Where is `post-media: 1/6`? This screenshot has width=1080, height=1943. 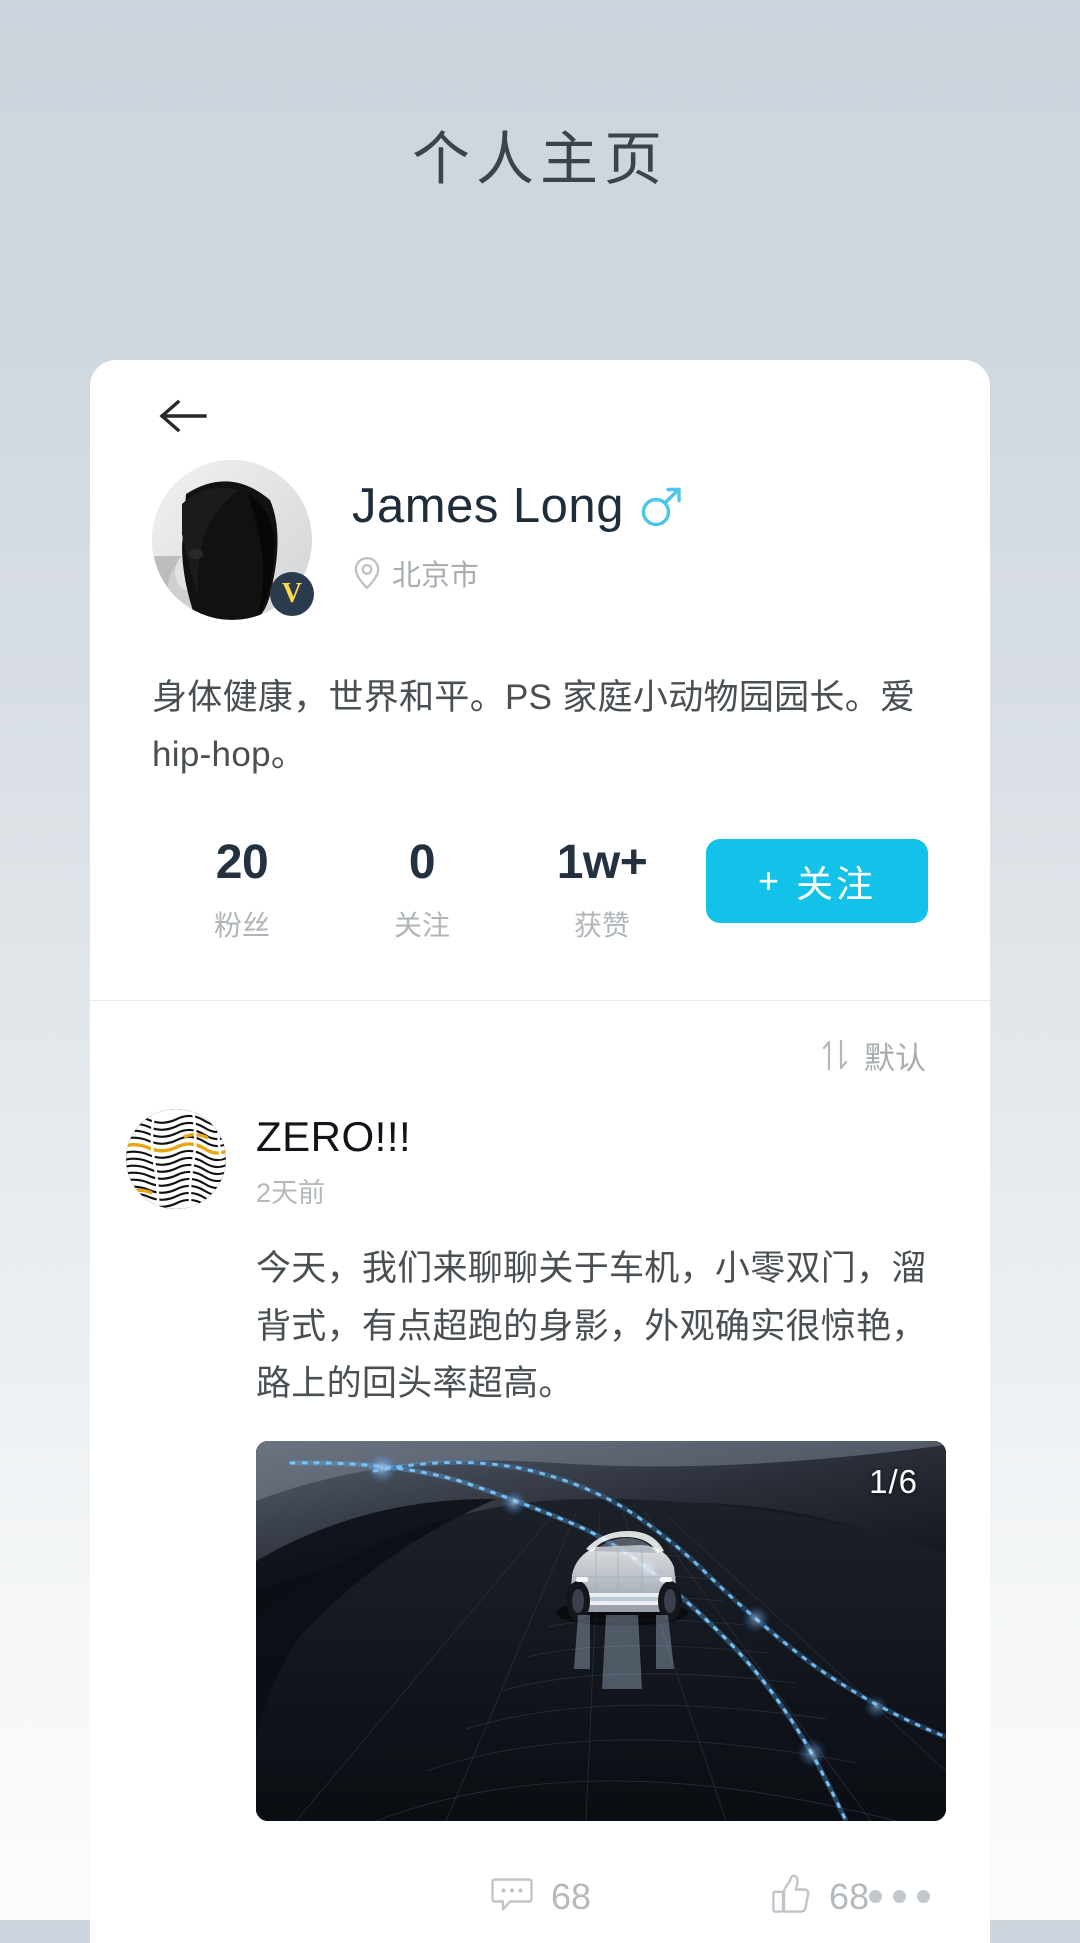 post-media: 1/6 is located at coordinates (601, 1630).